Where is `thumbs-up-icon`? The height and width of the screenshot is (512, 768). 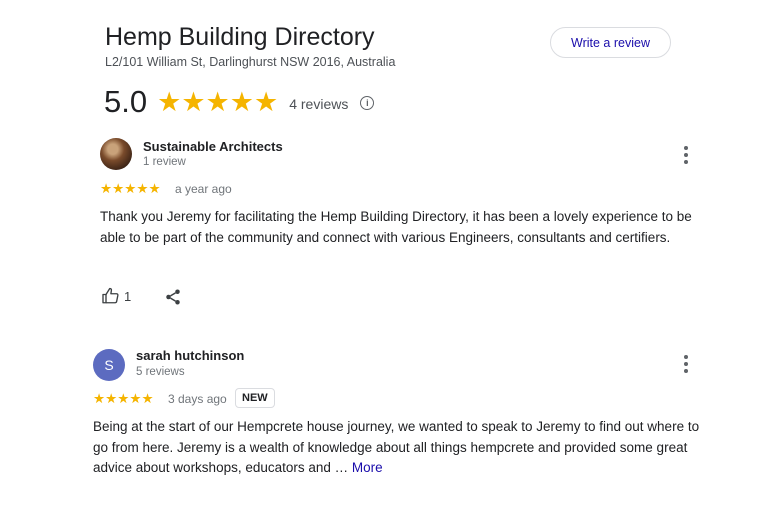
thumbs-up-icon is located at coordinates (110, 295).